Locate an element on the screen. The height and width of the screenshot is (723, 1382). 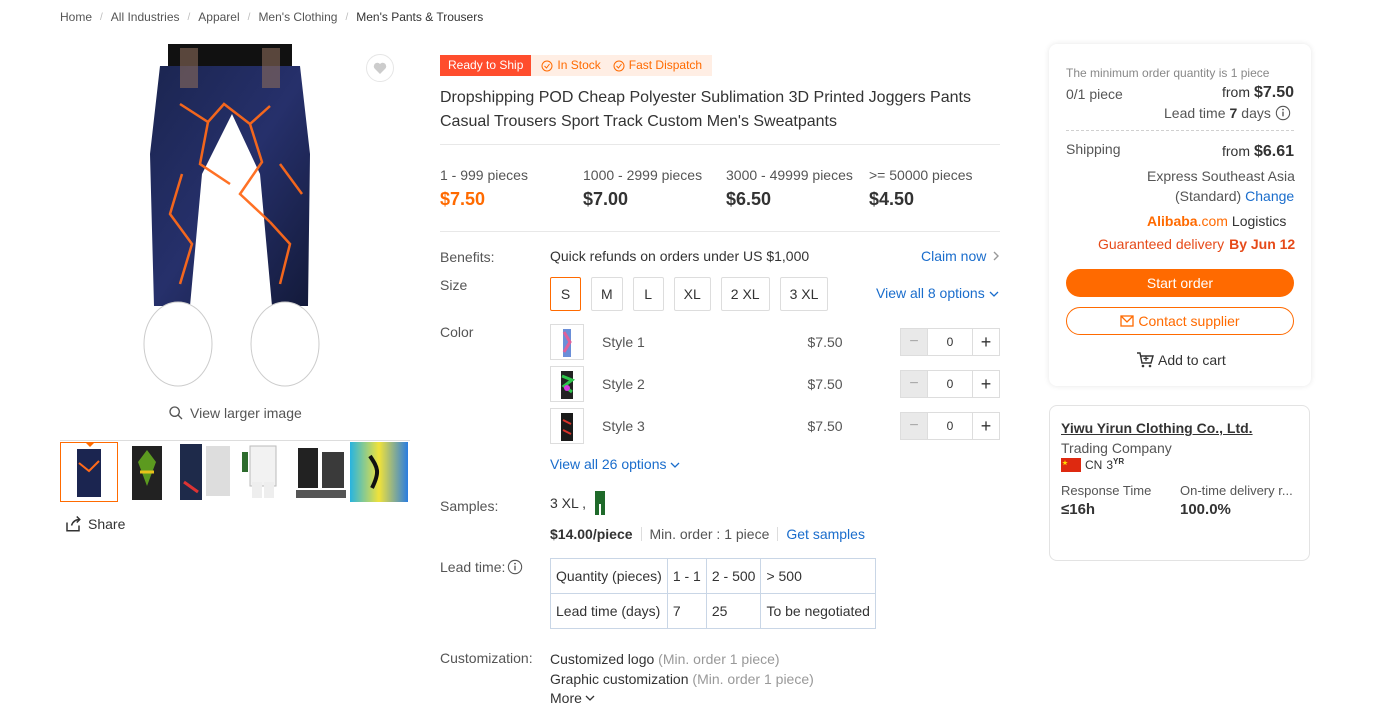
get-samples-link: Get samples is located at coordinates (825, 534).